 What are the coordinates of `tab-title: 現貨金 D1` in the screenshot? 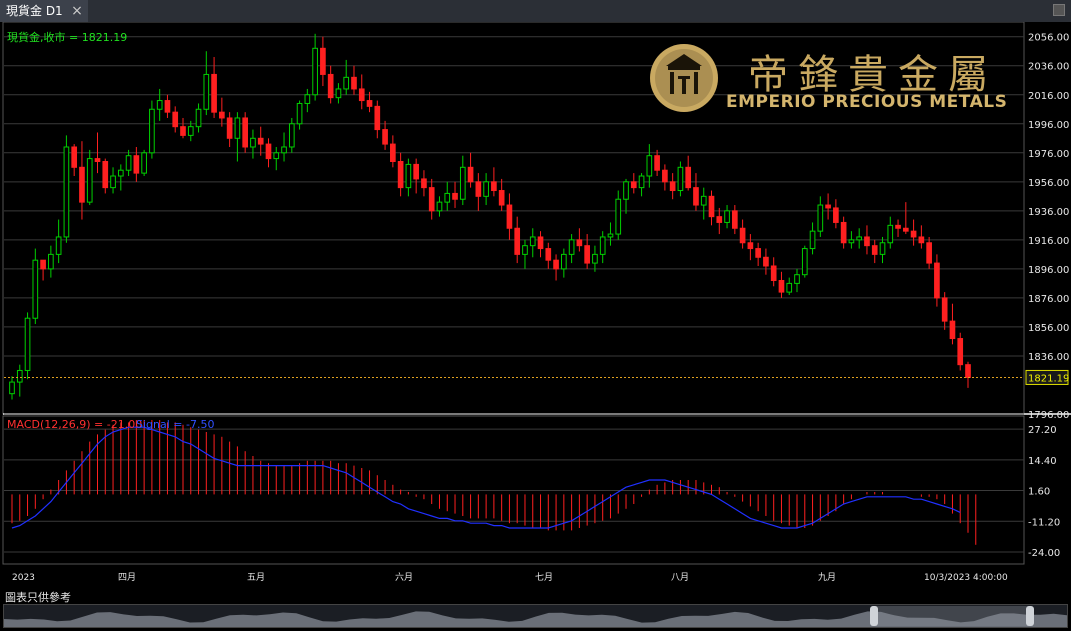 It's located at (34, 11).